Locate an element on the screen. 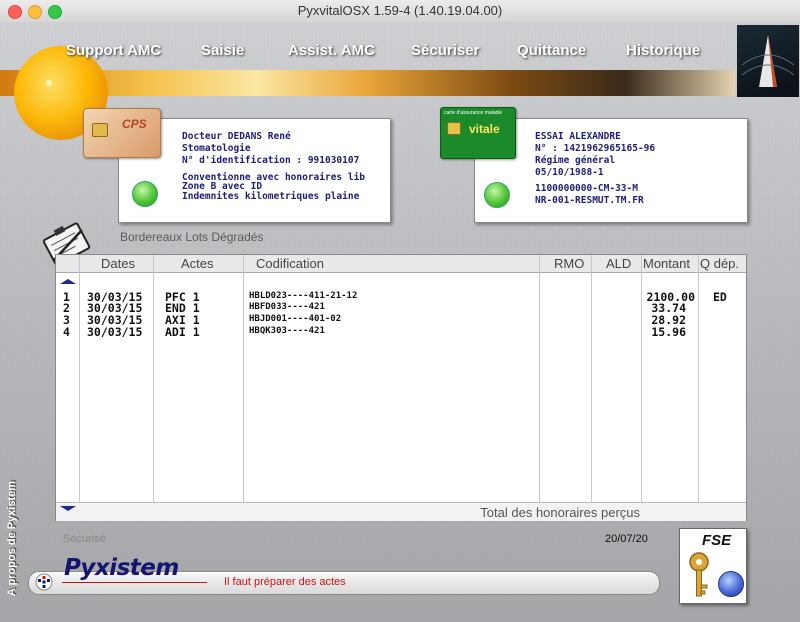 The width and height of the screenshot is (800, 622). patient-birthdate: 05/10/1988-1 is located at coordinates (569, 172).